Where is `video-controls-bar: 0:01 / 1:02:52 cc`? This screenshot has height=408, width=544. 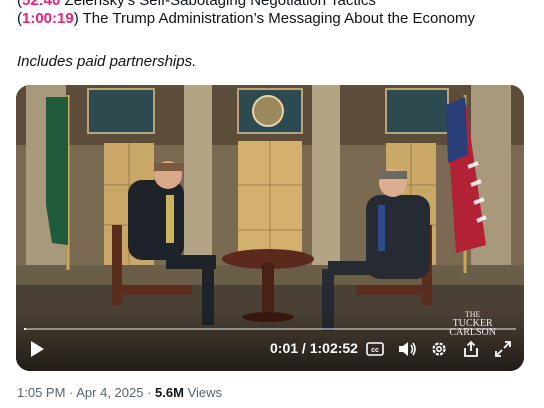
video-controls-bar: 0:01 / 1:02:52 cc is located at coordinates (270, 341).